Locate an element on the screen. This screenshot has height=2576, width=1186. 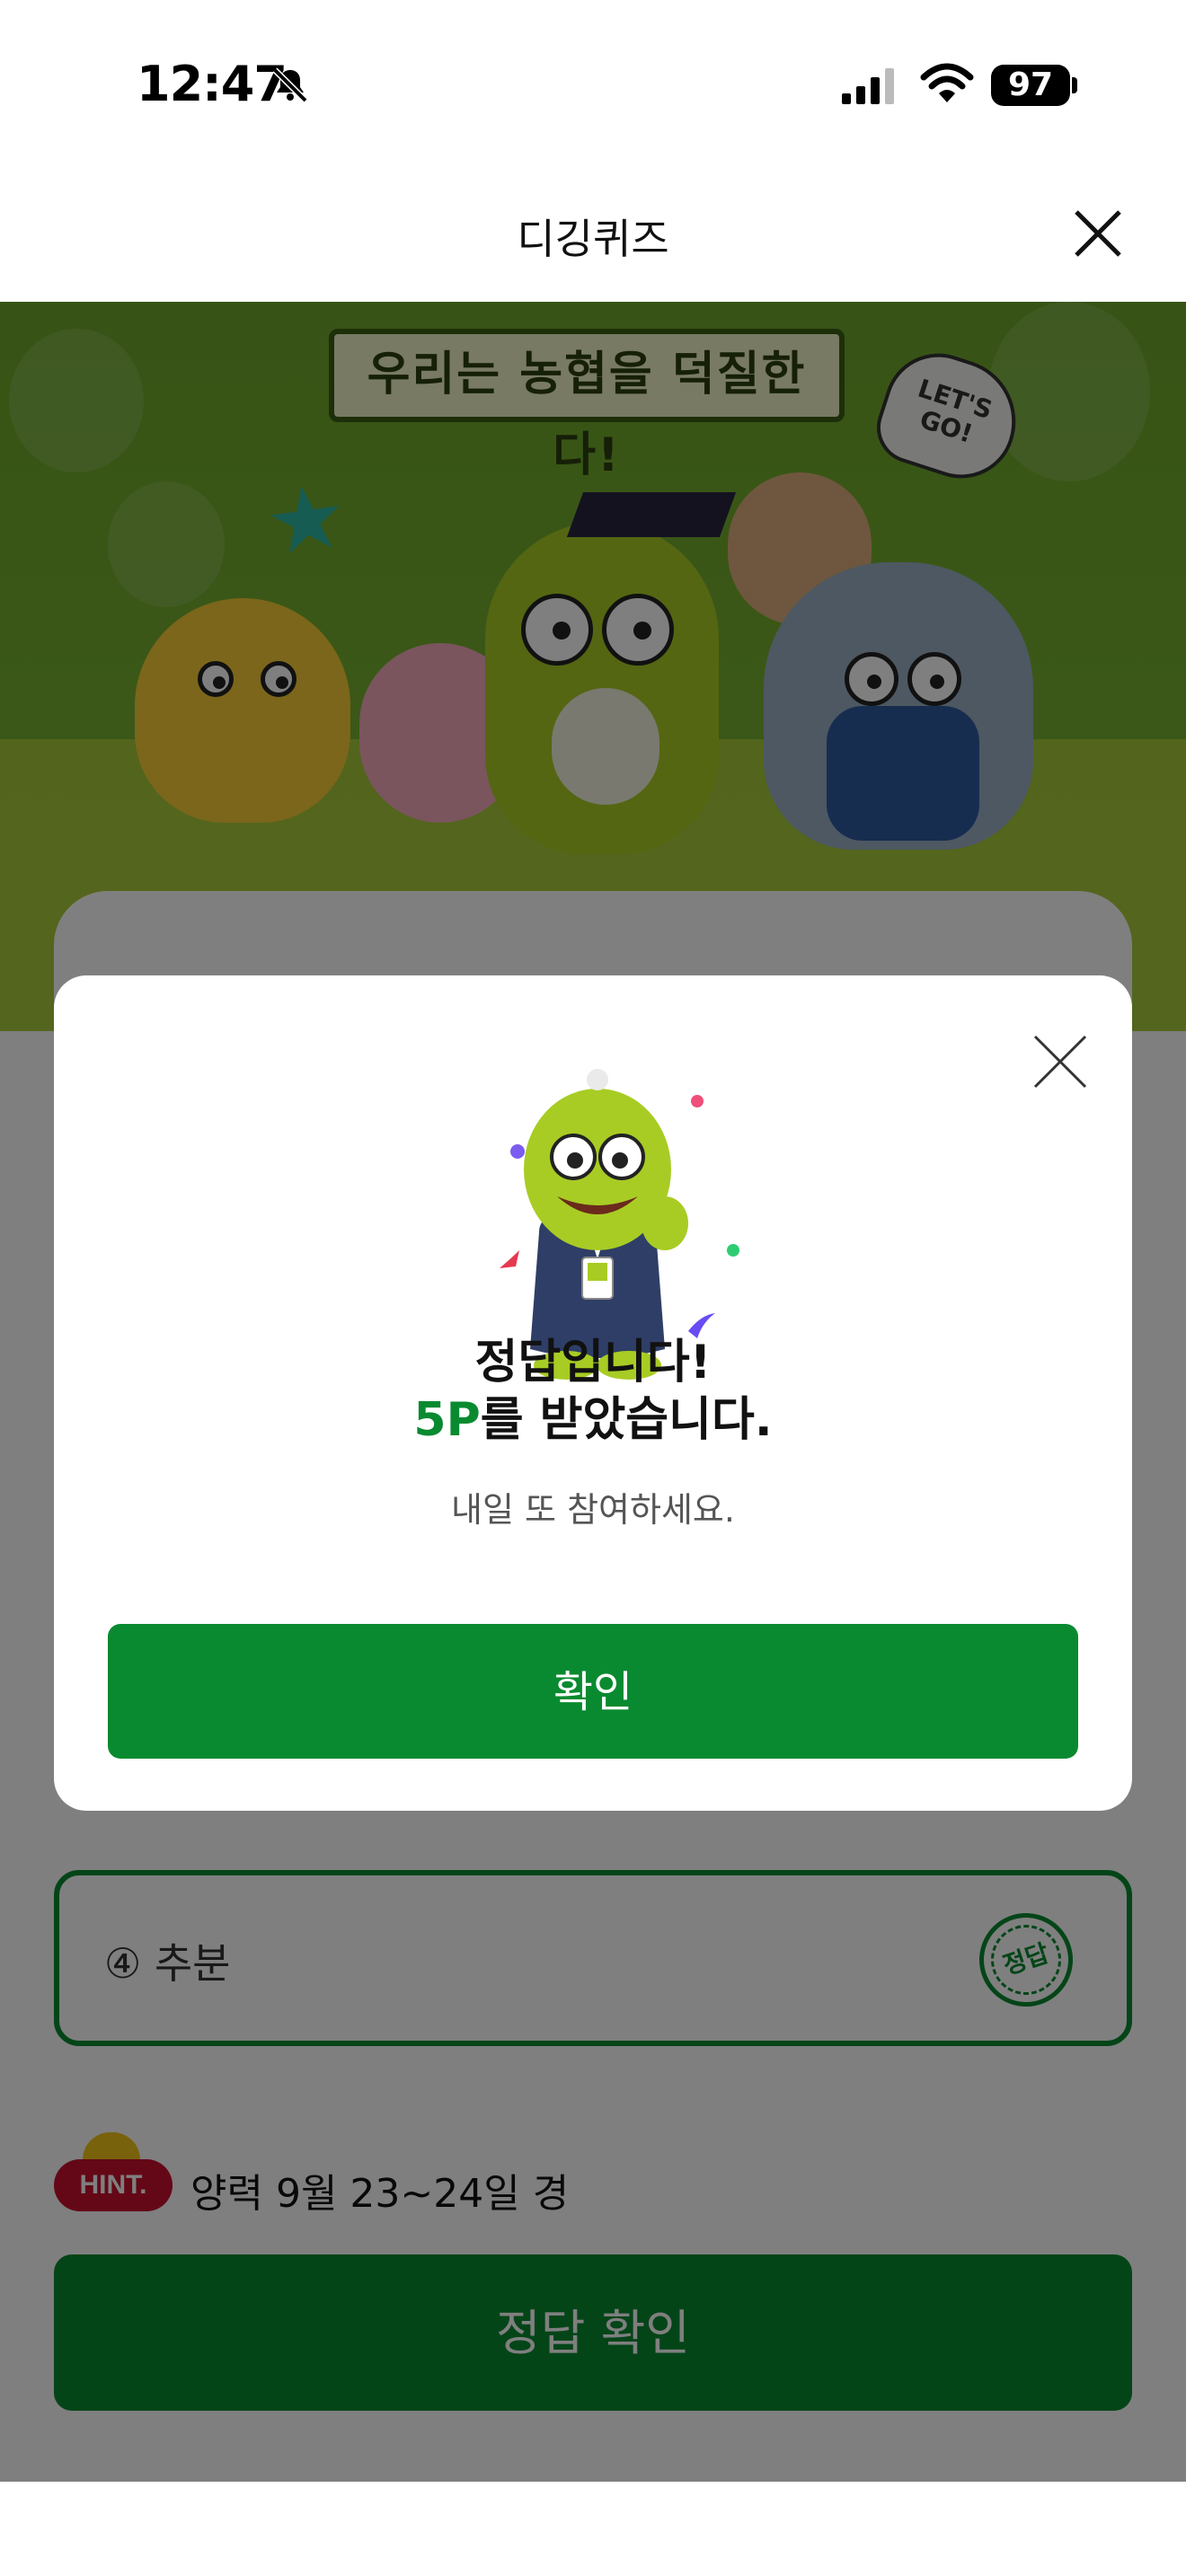
battery-level: 97 is located at coordinates (1030, 85).